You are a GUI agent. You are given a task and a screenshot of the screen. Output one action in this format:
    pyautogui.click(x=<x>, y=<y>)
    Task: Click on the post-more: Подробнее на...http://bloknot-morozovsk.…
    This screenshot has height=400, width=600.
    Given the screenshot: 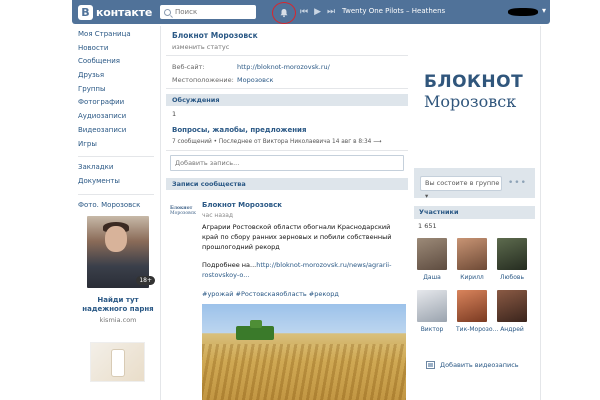 What is the action you would take?
    pyautogui.click(x=304, y=271)
    